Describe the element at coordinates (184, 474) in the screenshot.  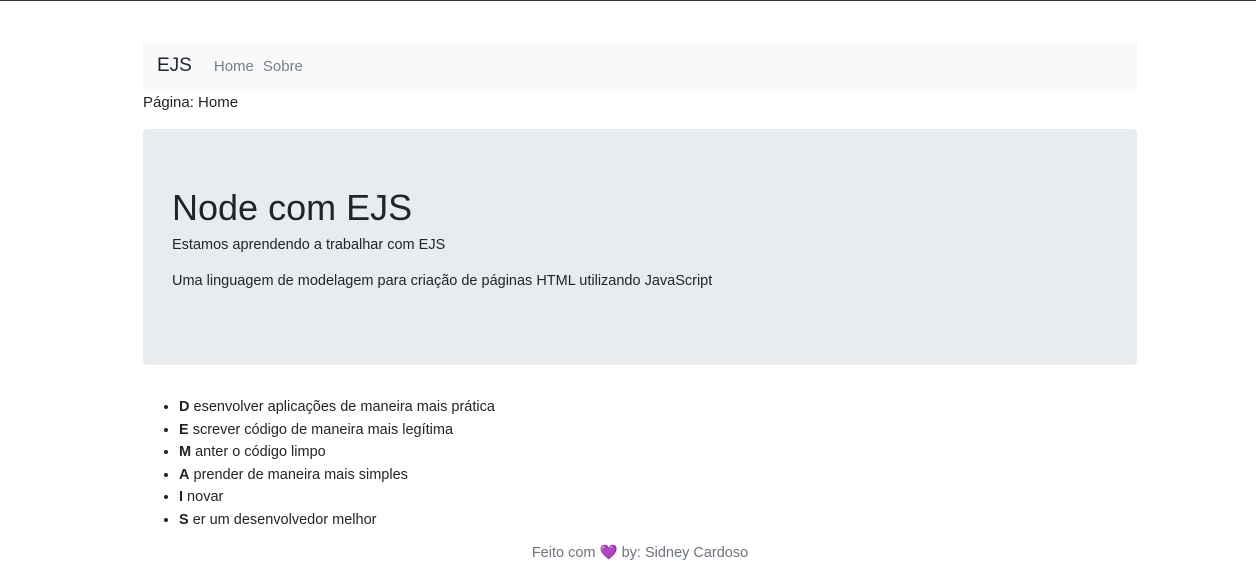
I see `list-item-letter: A` at that location.